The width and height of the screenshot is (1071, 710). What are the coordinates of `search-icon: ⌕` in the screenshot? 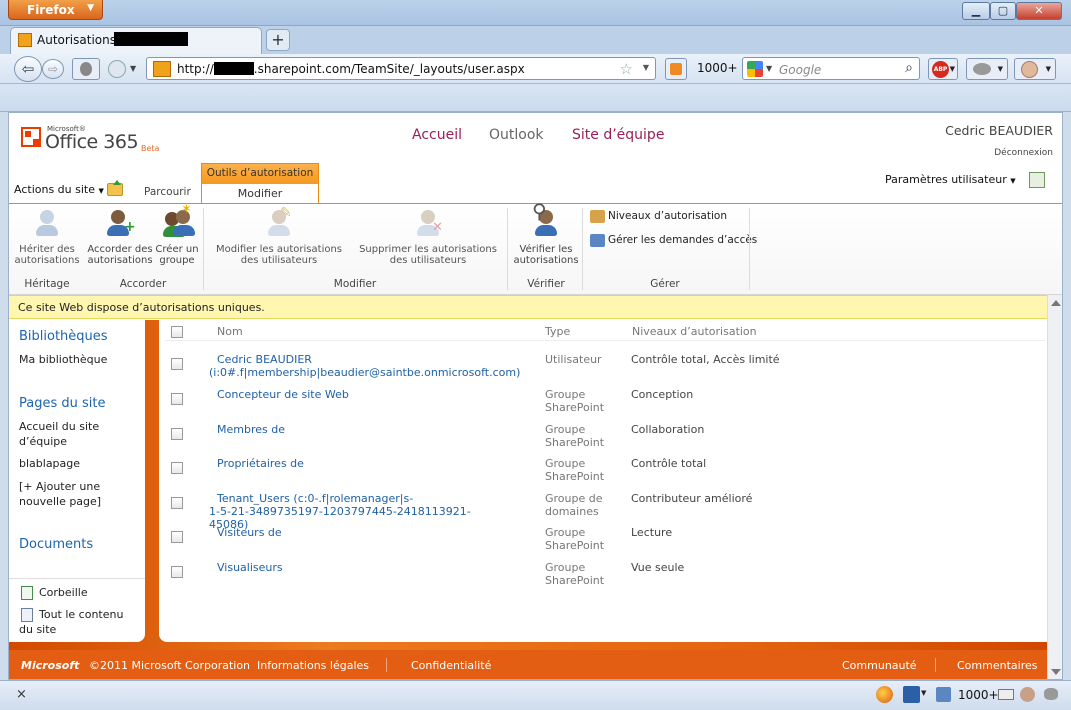 It's located at (909, 68).